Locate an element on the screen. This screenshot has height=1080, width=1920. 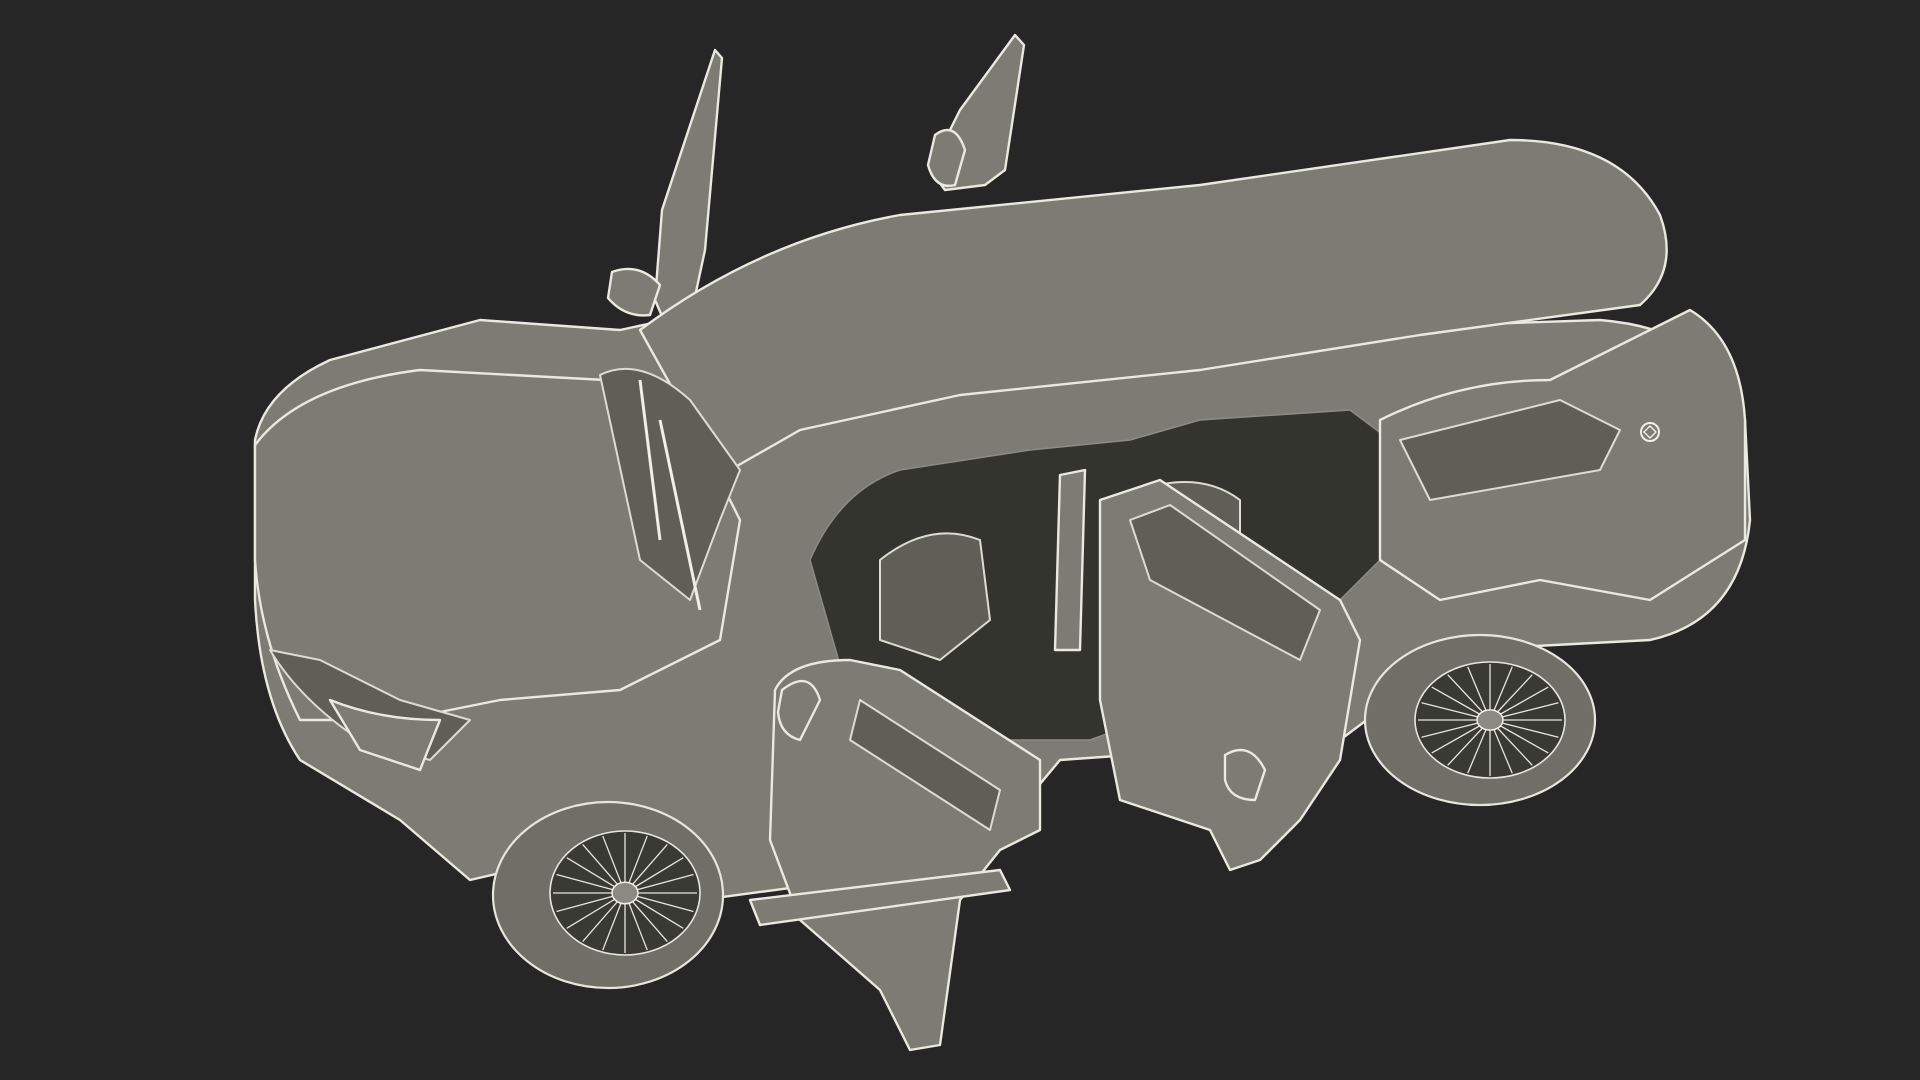
rear-emblem is located at coordinates (1650, 432).